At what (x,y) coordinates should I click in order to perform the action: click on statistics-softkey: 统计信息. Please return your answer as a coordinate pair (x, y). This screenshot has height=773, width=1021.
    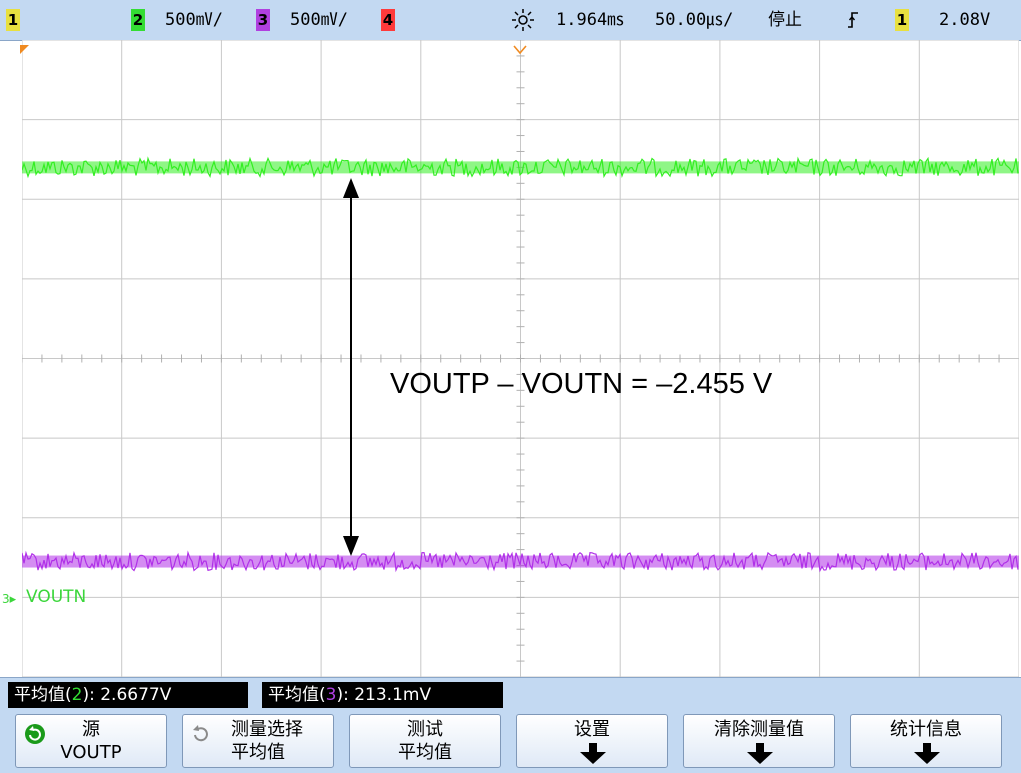
    Looking at the image, I should click on (926, 741).